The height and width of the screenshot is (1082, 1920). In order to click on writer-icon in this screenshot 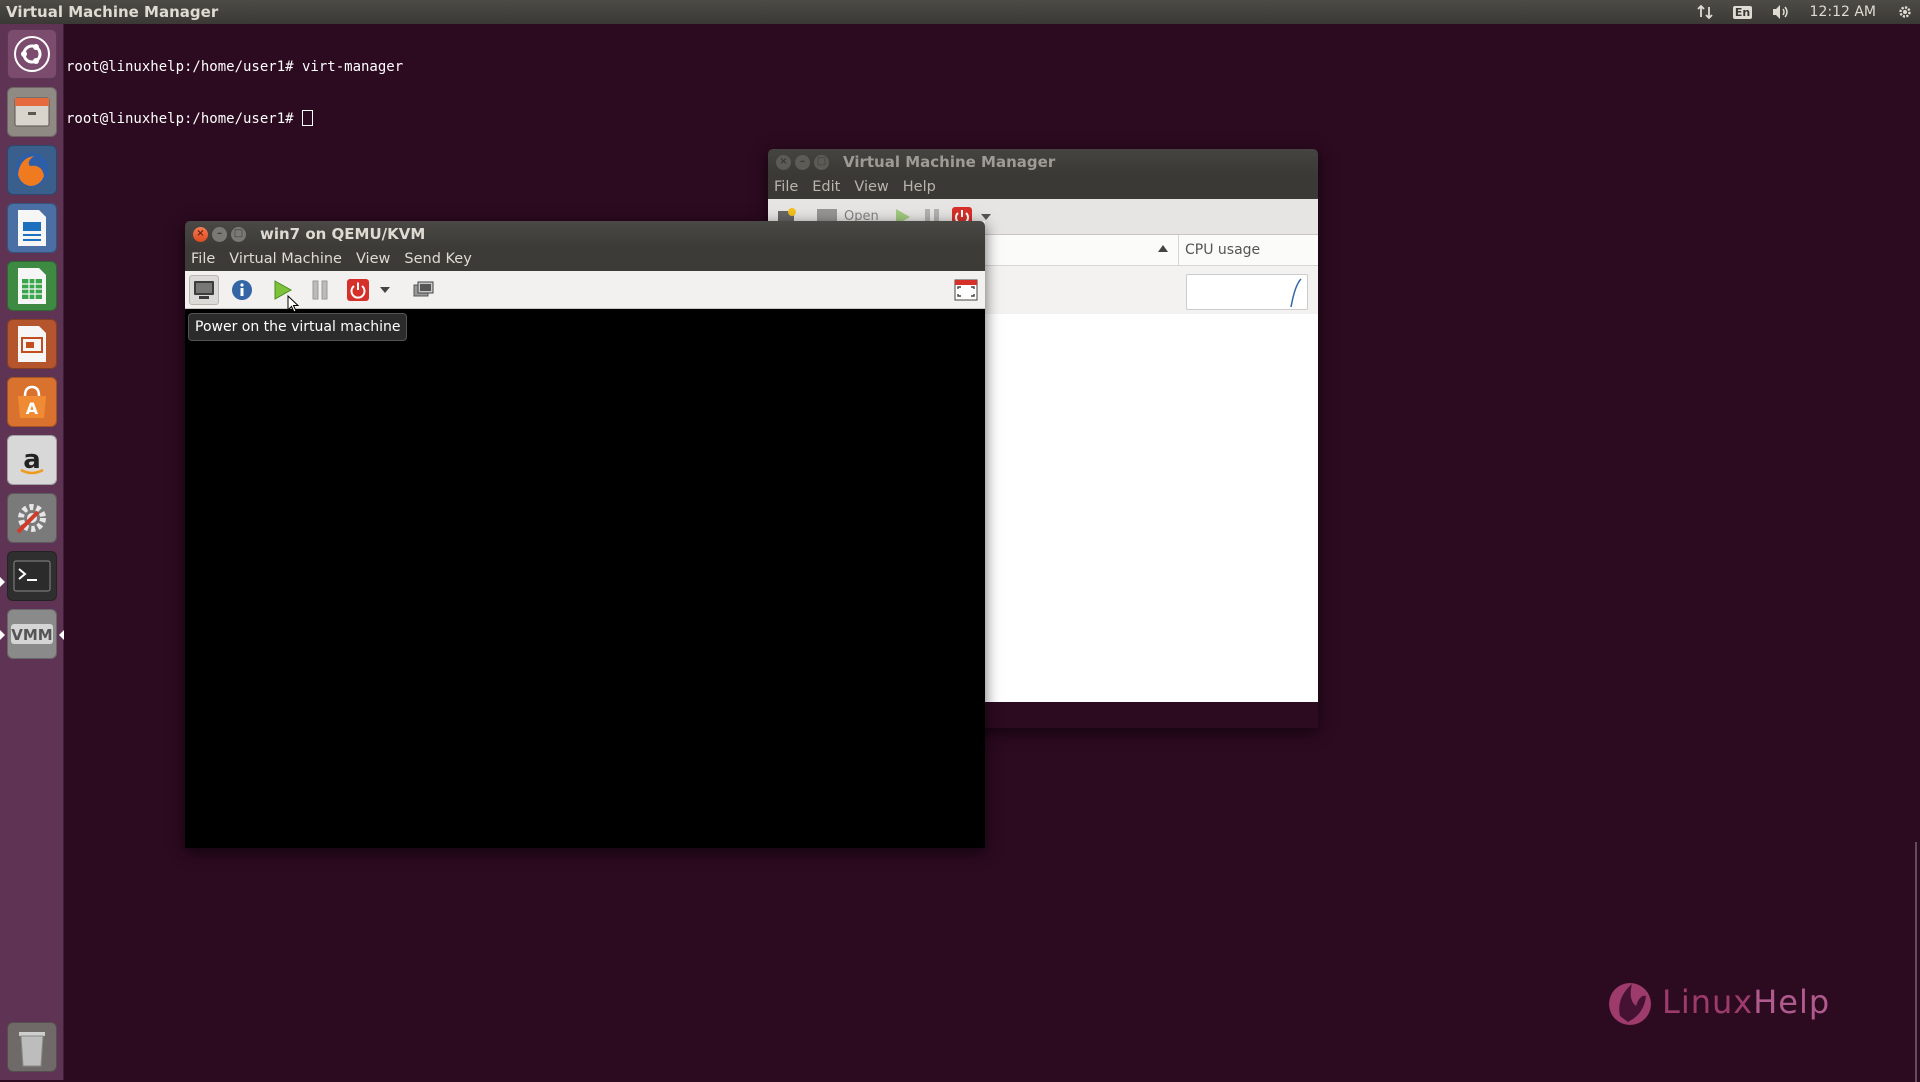, I will do `click(32, 228)`.